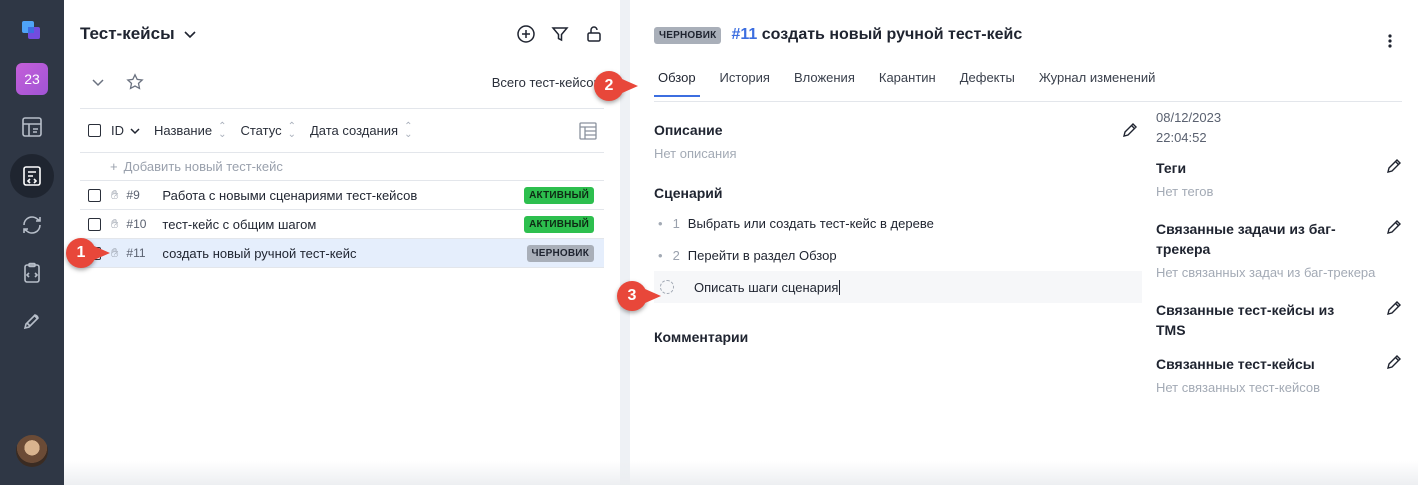 The height and width of the screenshot is (485, 1418). What do you see at coordinates (840, 287) in the screenshot?
I see `text-caret` at bounding box center [840, 287].